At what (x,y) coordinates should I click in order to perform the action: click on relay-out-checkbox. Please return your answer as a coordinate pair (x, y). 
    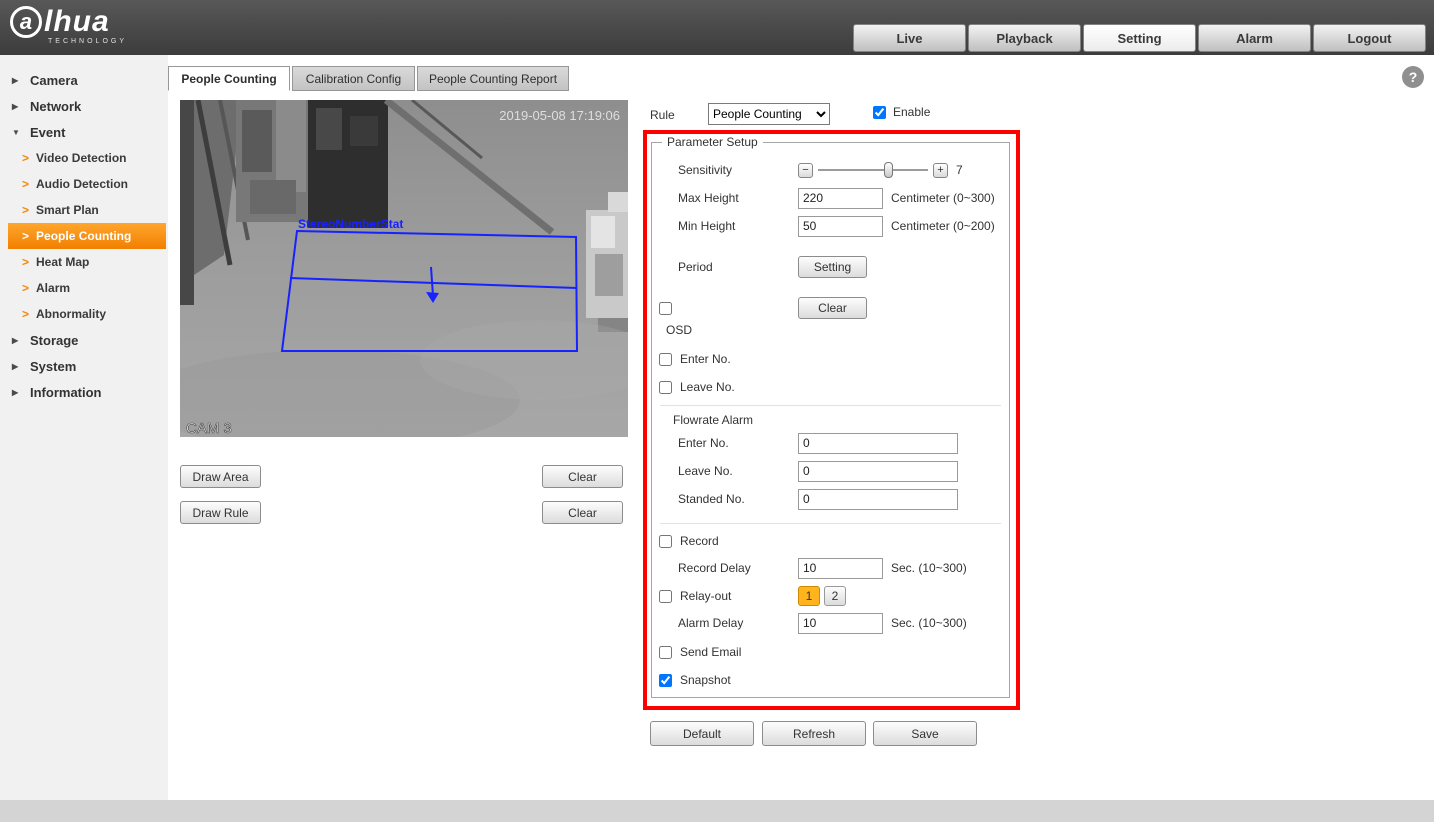
    Looking at the image, I should click on (665, 596).